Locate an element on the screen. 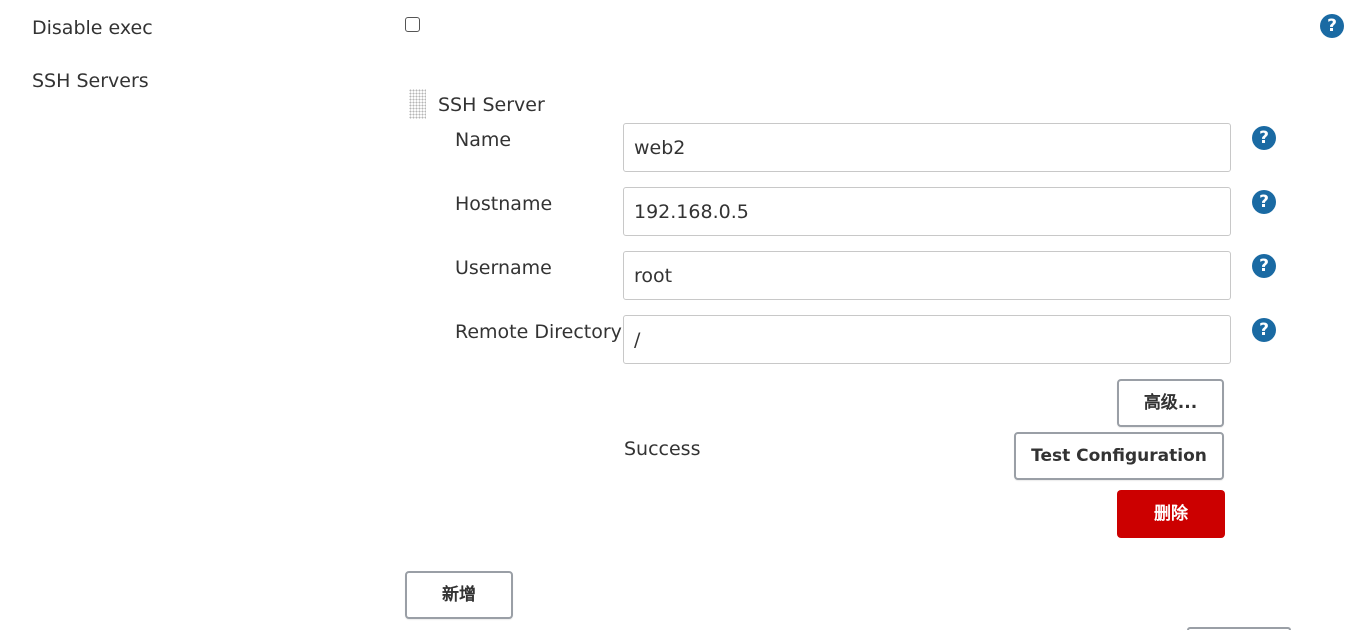 Image resolution: width=1345 pixels, height=630 pixels. ssh-server-title: SSH Server is located at coordinates (491, 105).